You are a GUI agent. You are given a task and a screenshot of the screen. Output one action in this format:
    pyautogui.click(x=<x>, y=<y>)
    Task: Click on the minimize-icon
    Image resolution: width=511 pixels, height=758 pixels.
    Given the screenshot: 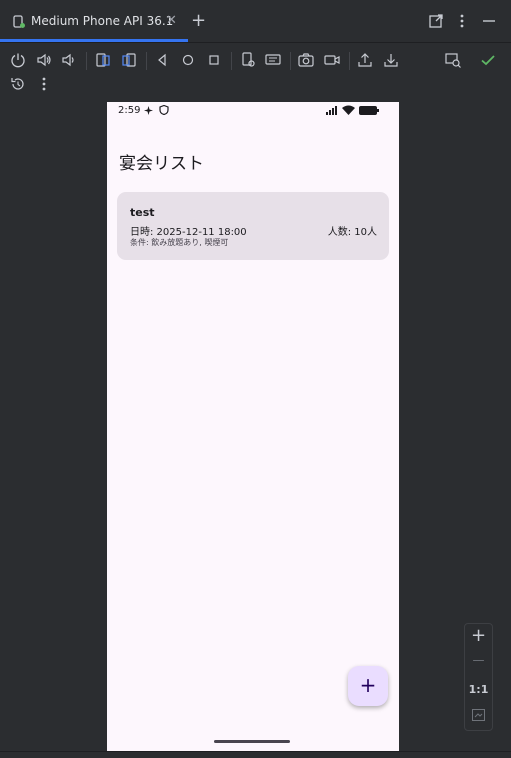 What is the action you would take?
    pyautogui.click(x=489, y=21)
    